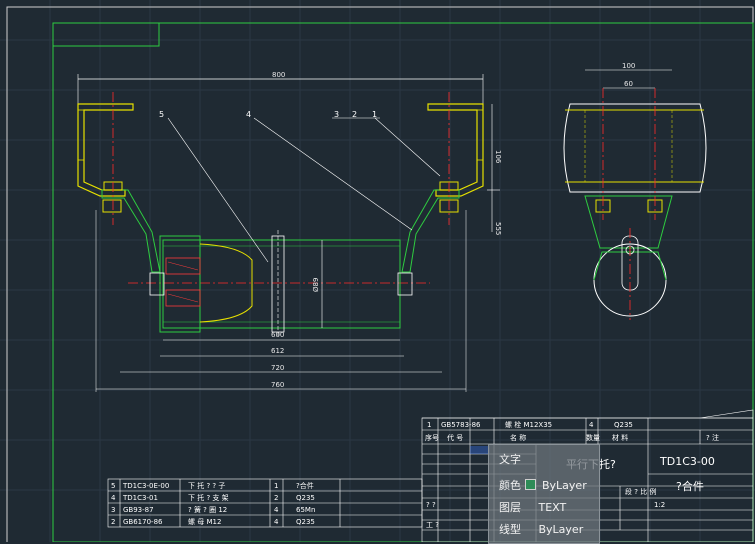 Image resolution: width=755 pixels, height=544 pixels. Describe the element at coordinates (635, 191) in the screenshot. I see `side-view: 100 60` at that location.